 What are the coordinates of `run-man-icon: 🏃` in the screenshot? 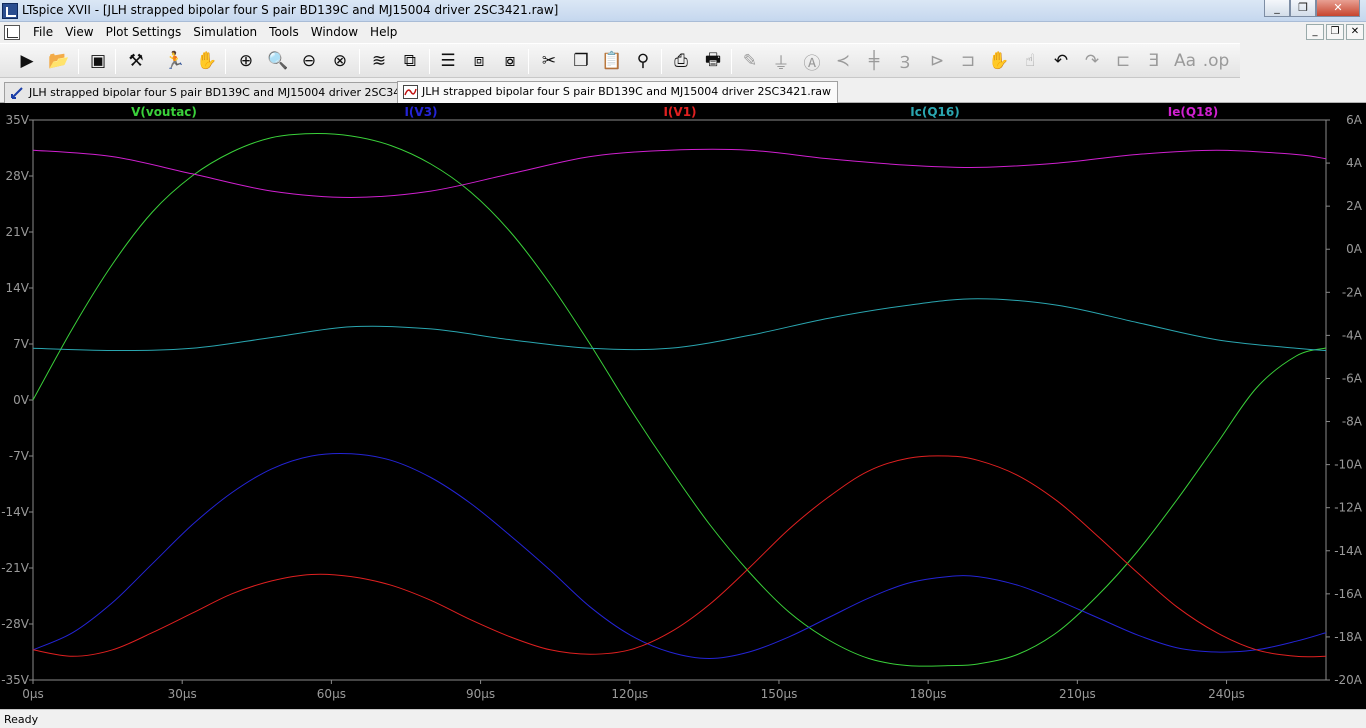 It's located at (175, 61).